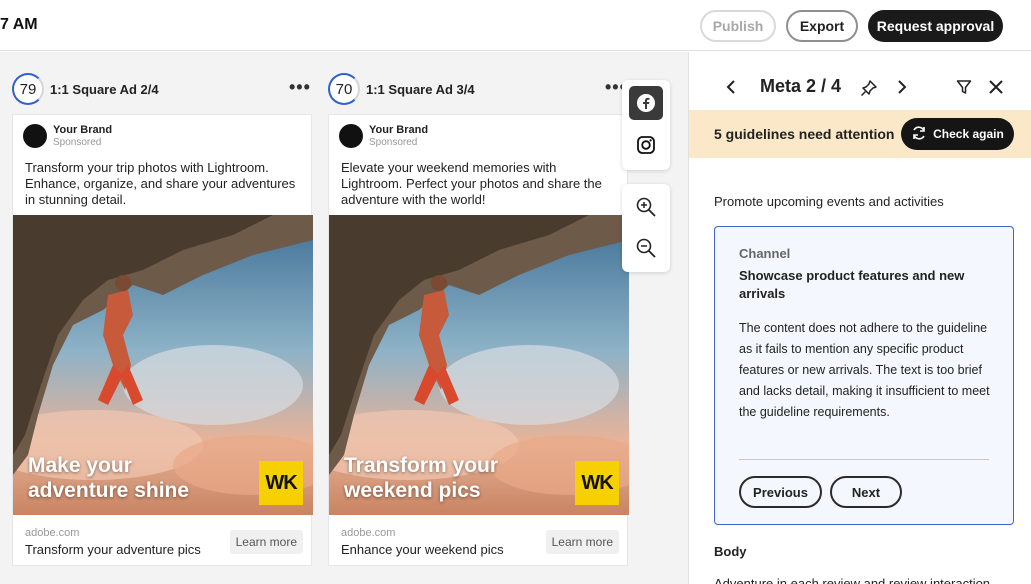 This screenshot has width=1031, height=584. What do you see at coordinates (780, 492) in the screenshot?
I see `previous-button: Previous` at bounding box center [780, 492].